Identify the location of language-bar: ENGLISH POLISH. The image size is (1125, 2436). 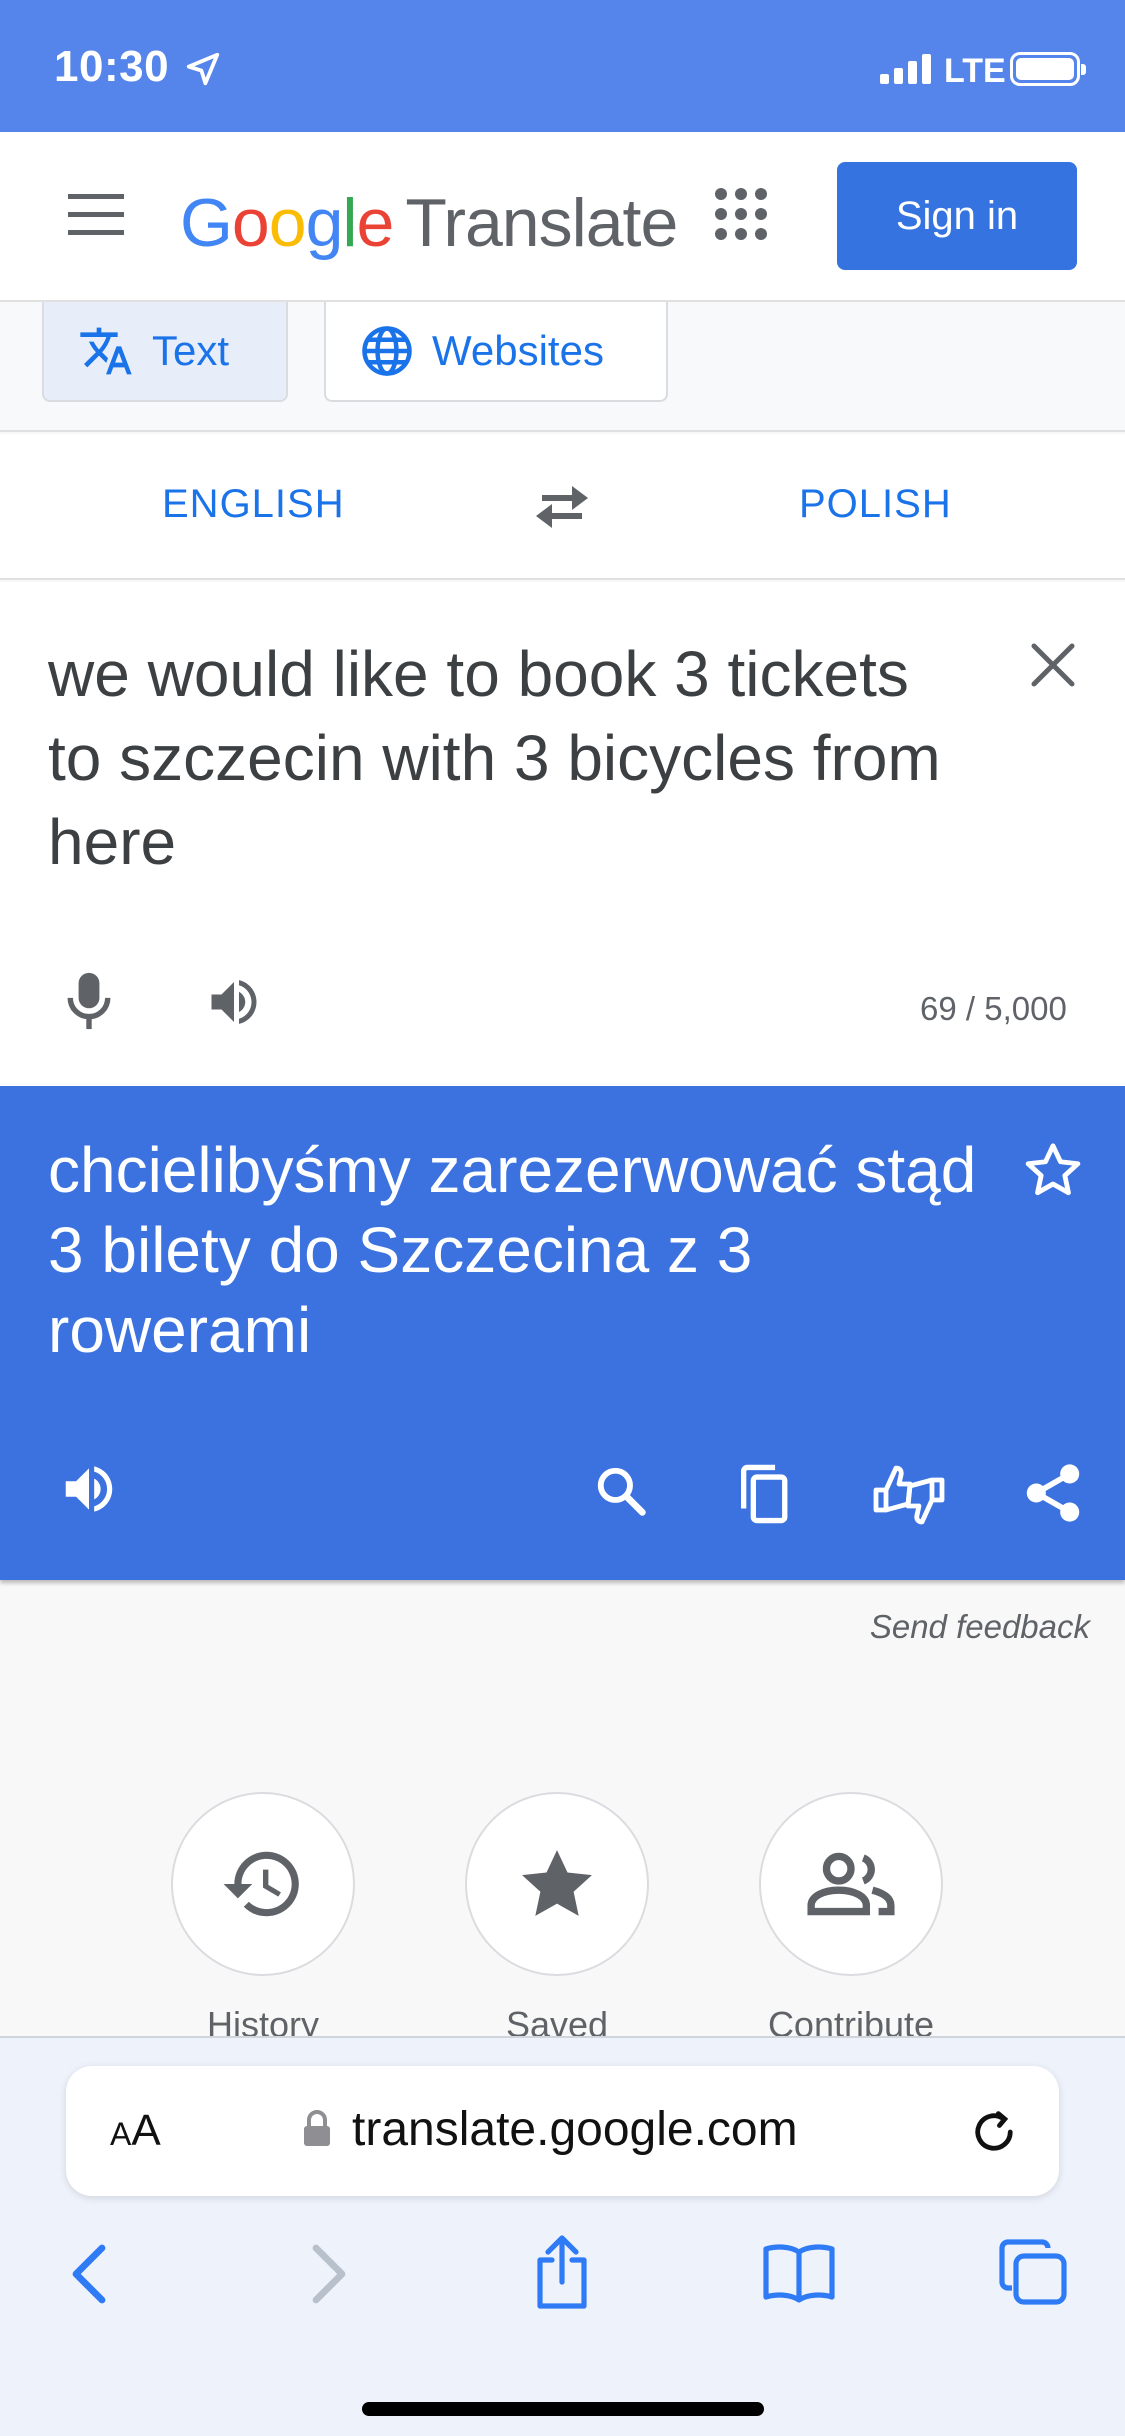
(562, 507).